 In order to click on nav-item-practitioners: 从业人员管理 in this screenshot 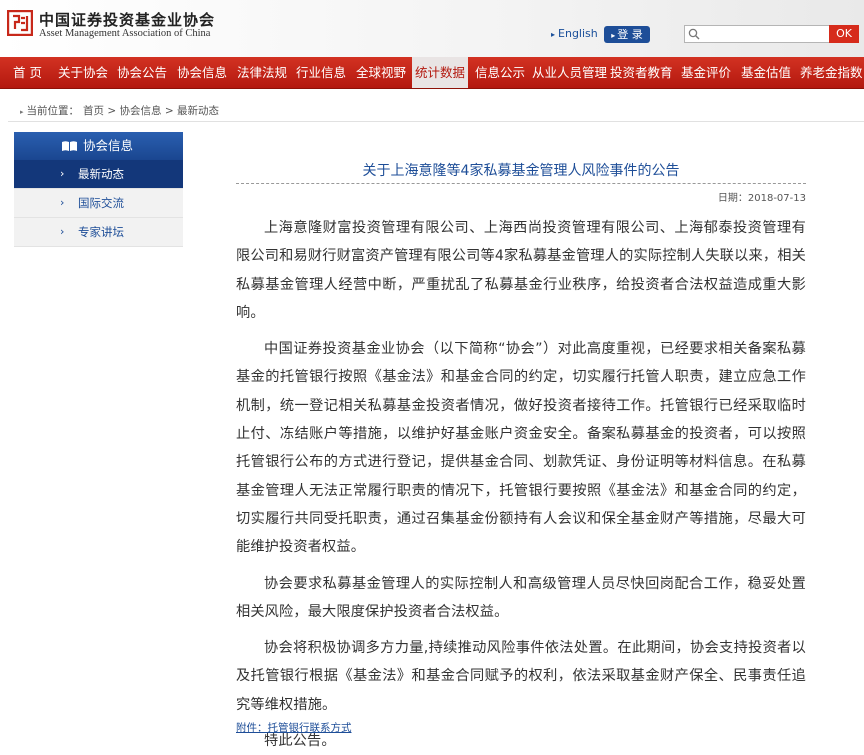, I will do `click(569, 72)`.